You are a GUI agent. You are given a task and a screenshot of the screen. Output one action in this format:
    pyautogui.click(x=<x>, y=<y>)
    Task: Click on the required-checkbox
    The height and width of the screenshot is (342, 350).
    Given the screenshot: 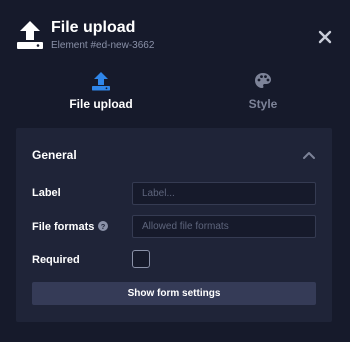 What is the action you would take?
    pyautogui.click(x=141, y=259)
    